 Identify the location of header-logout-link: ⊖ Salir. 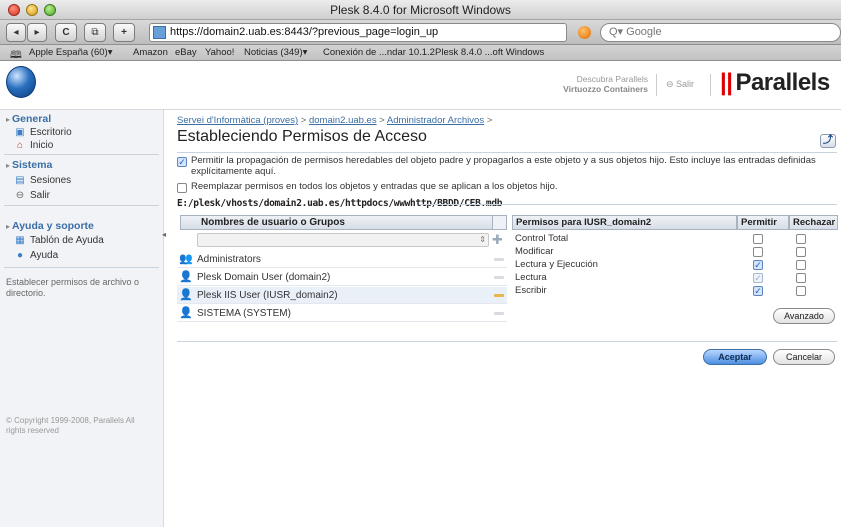
(680, 84).